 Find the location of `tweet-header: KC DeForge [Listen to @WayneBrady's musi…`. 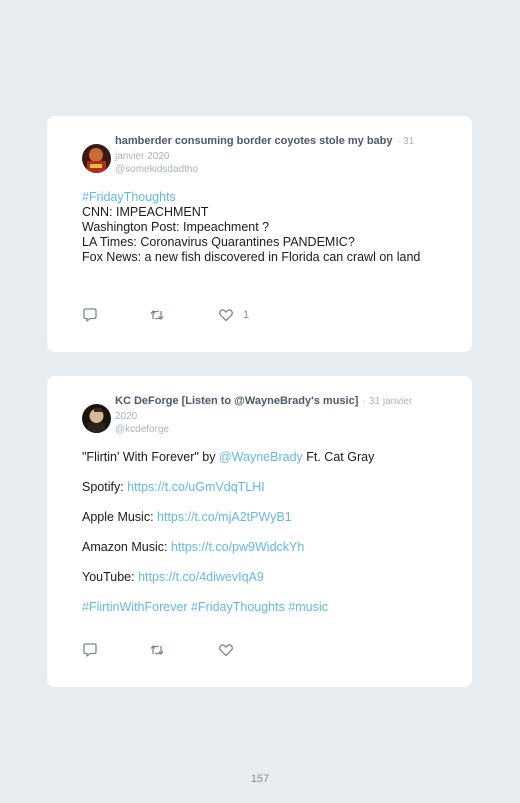

tweet-header: KC DeForge [Listen to @WayneBrady's musi… is located at coordinates (275, 414).